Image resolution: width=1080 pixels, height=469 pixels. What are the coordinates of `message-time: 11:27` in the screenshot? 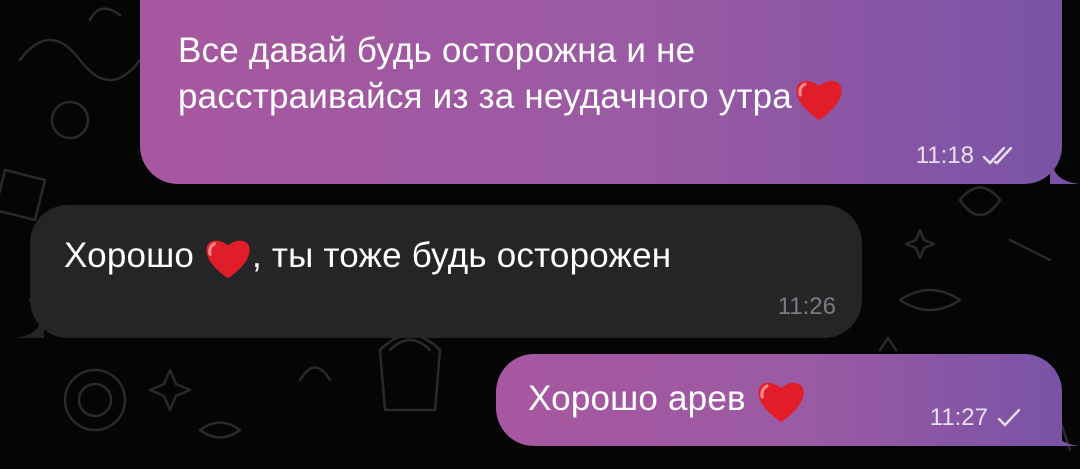 It's located at (958, 417).